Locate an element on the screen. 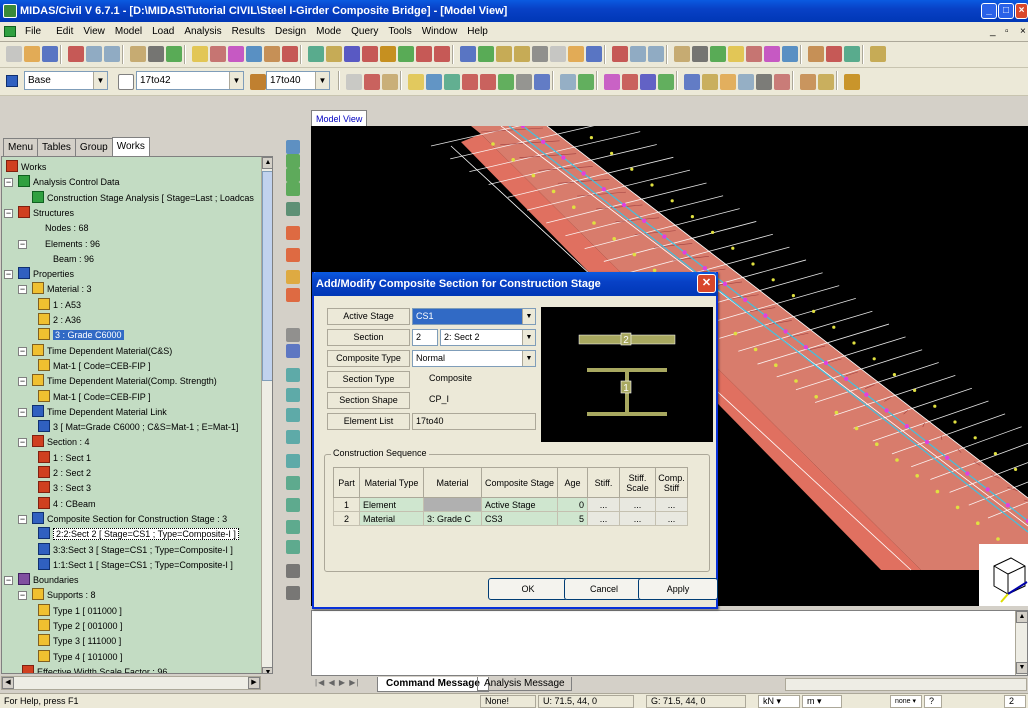  tree-item: 2 : A36 is located at coordinates (59, 320).